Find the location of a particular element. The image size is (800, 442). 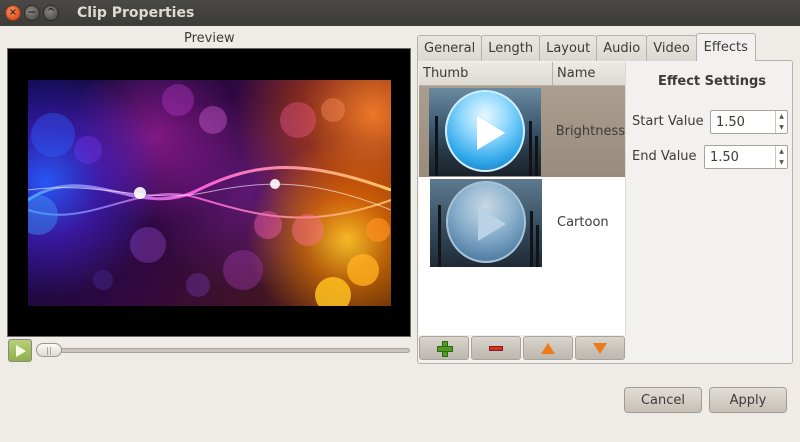

effect-row-cartoon: Cartoon is located at coordinates (522, 222).